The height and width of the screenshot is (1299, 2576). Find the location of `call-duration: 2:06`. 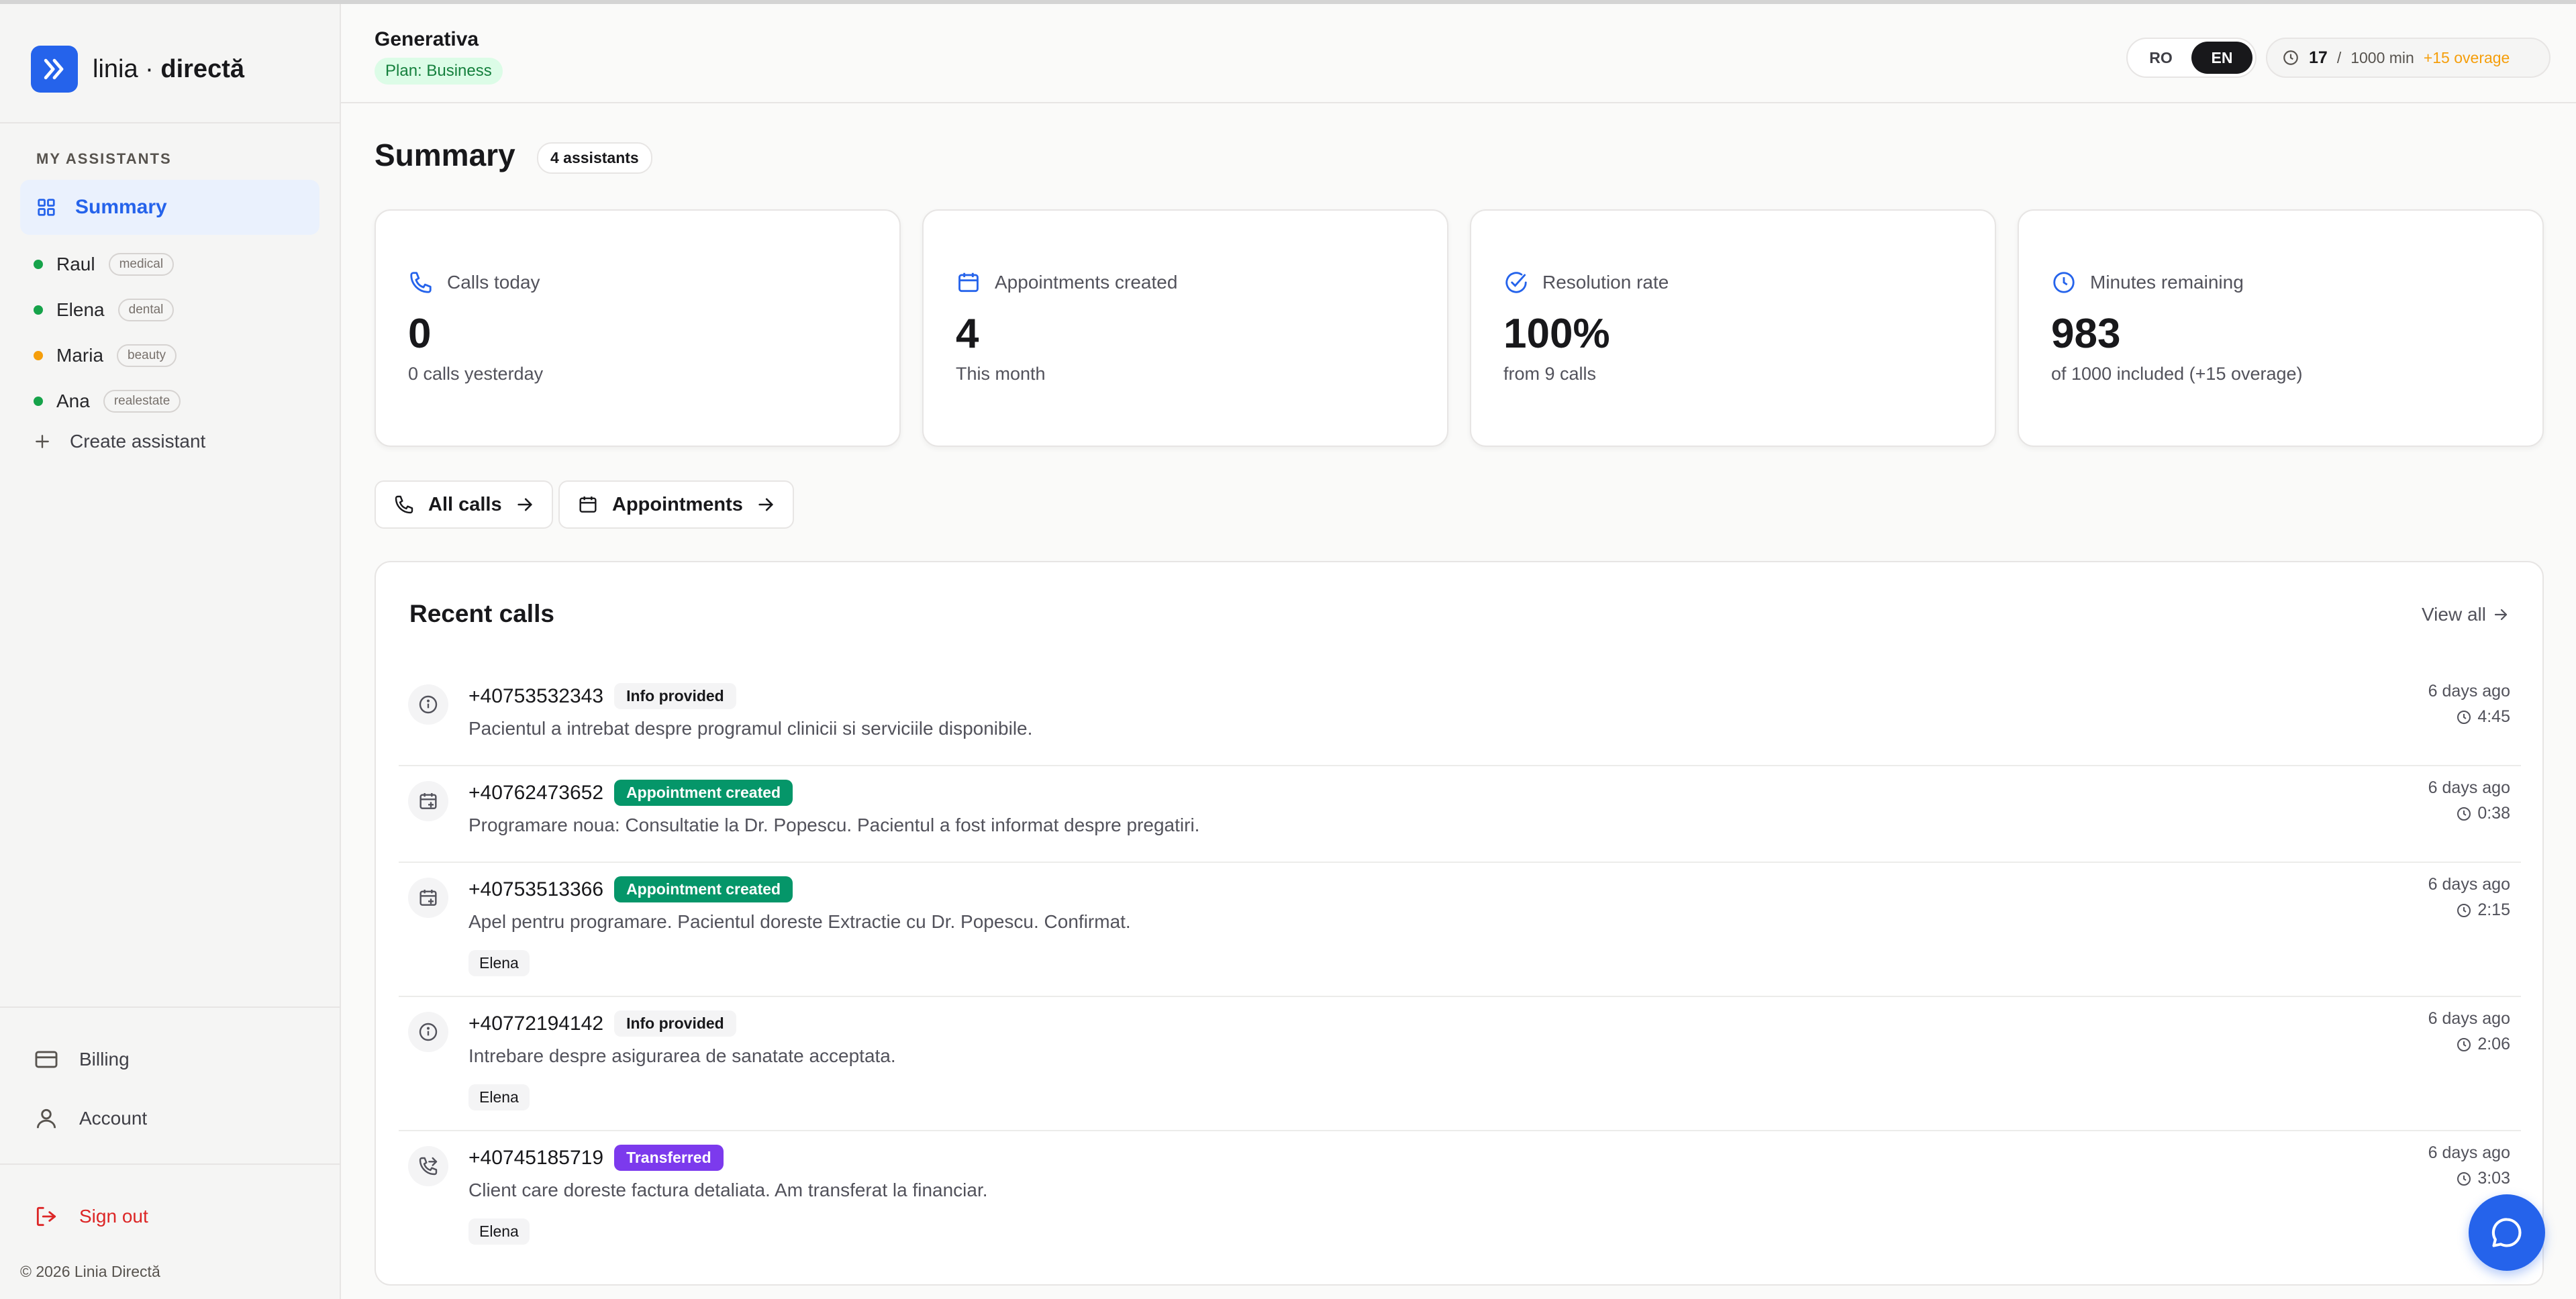

call-duration: 2:06 is located at coordinates (2483, 1044).